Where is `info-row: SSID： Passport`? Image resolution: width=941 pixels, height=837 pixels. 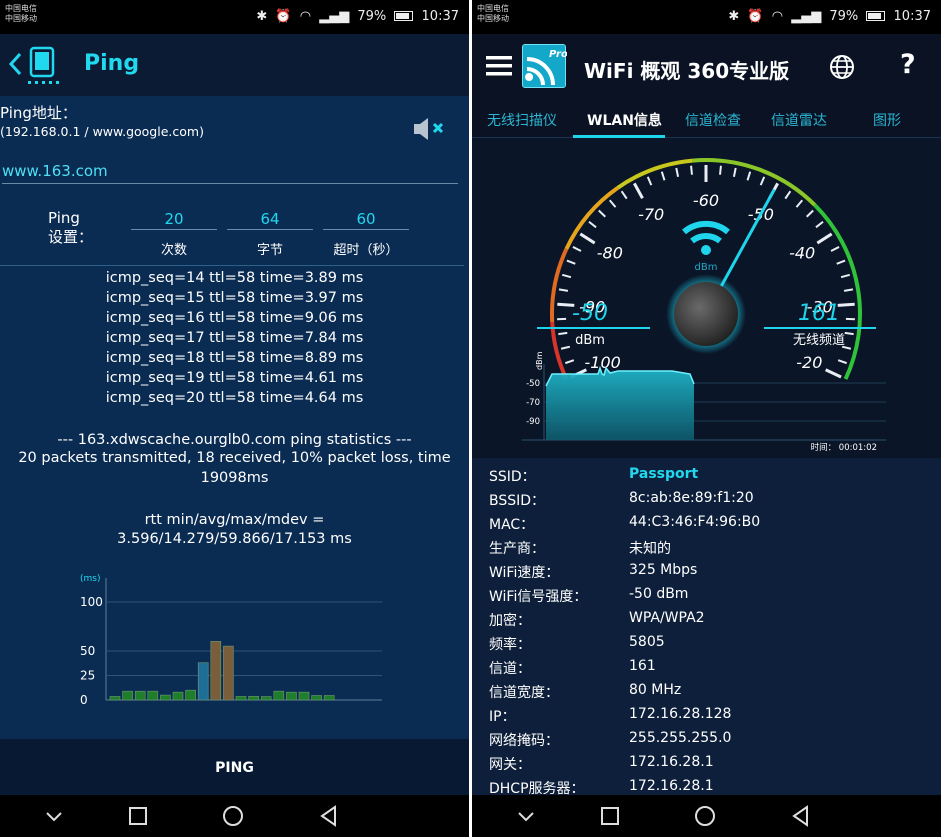
info-row: SSID： Passport is located at coordinates (706, 474).